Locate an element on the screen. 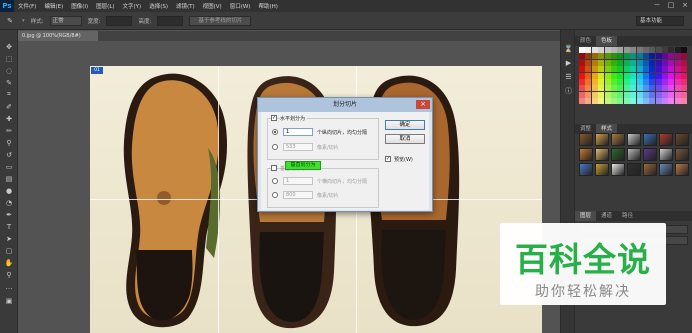 The height and width of the screenshot is (333, 692). dialog-close-button: × is located at coordinates (423, 104).